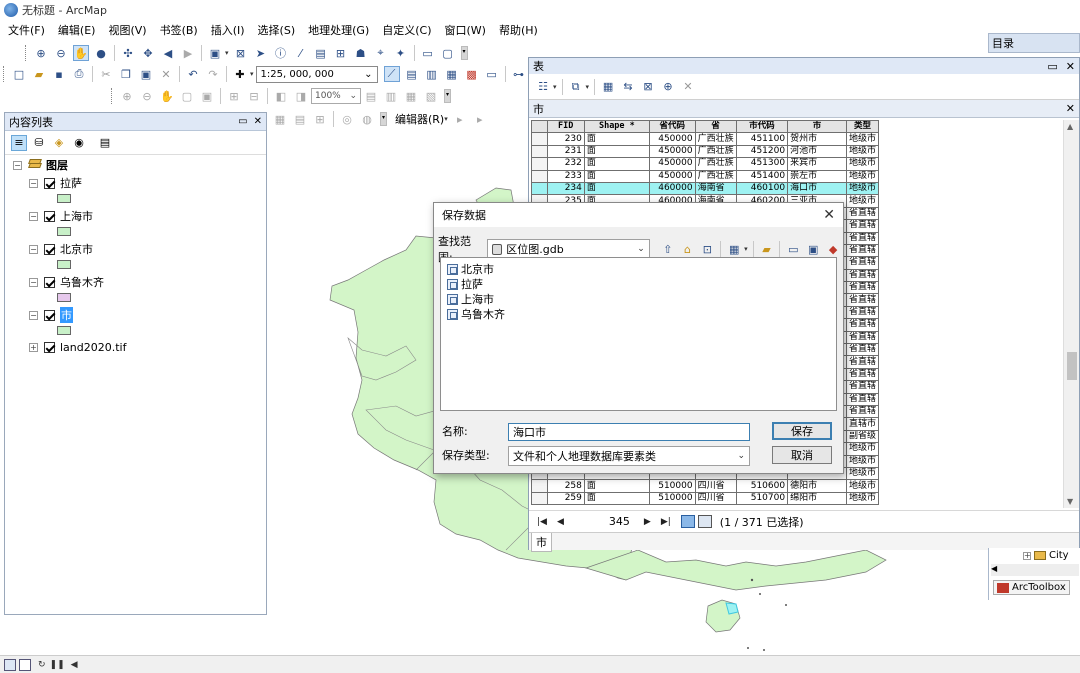 This screenshot has width=1080, height=673. Describe the element at coordinates (472, 74) in the screenshot. I see `arctoolbox-icon: ▩` at that location.